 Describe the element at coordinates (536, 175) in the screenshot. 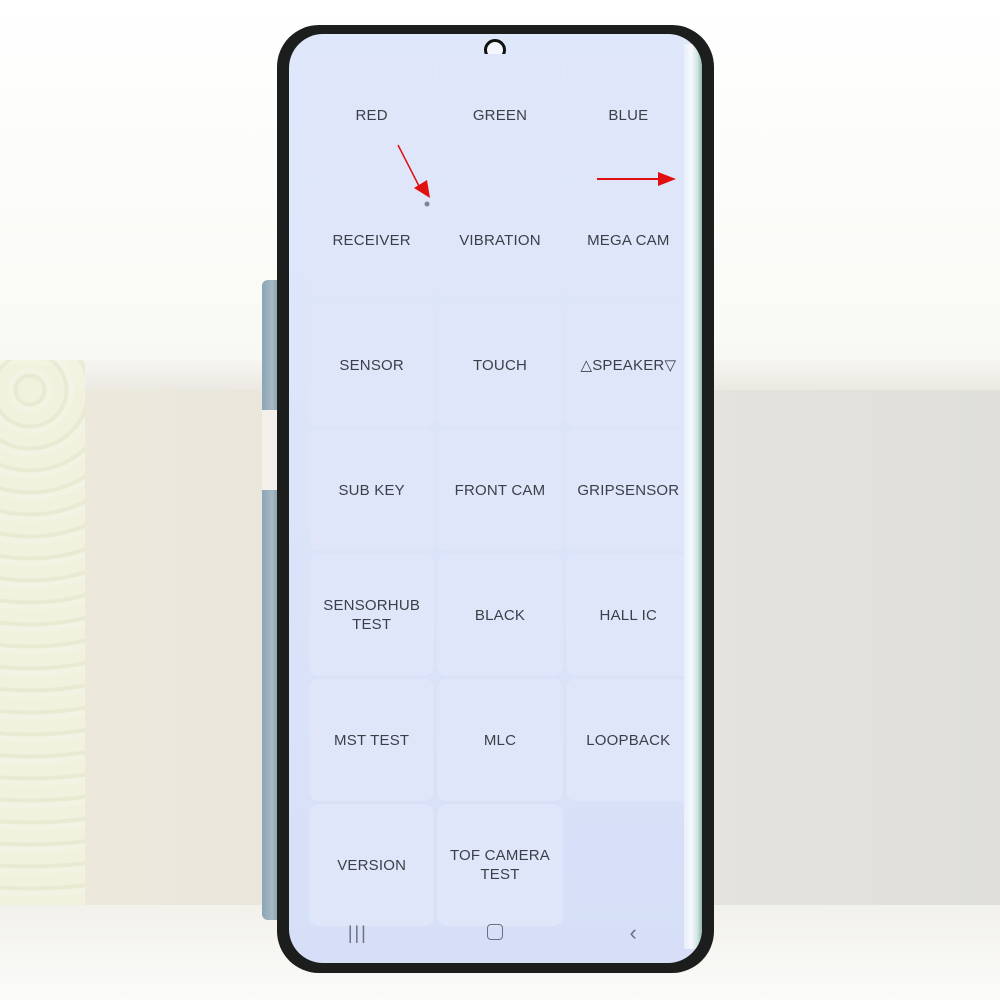

I see `annotation-layer` at that location.